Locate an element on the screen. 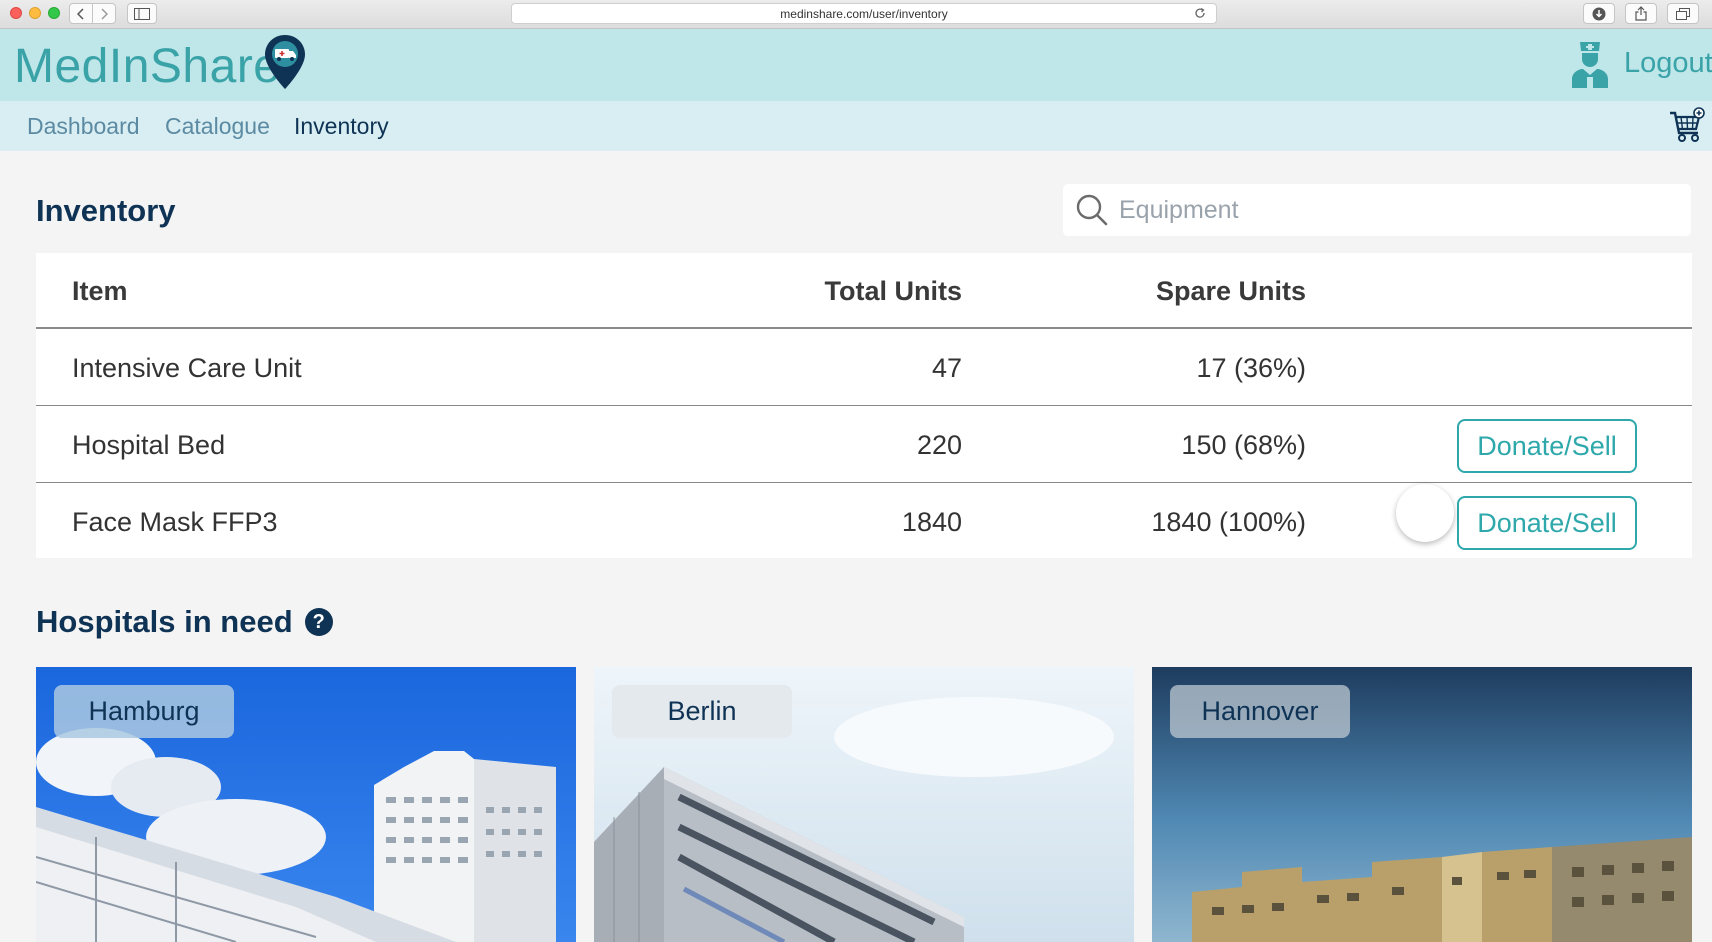 Image resolution: width=1712 pixels, height=942 pixels. section-title-hospitals: Hospitals in need ? is located at coordinates (184, 622).